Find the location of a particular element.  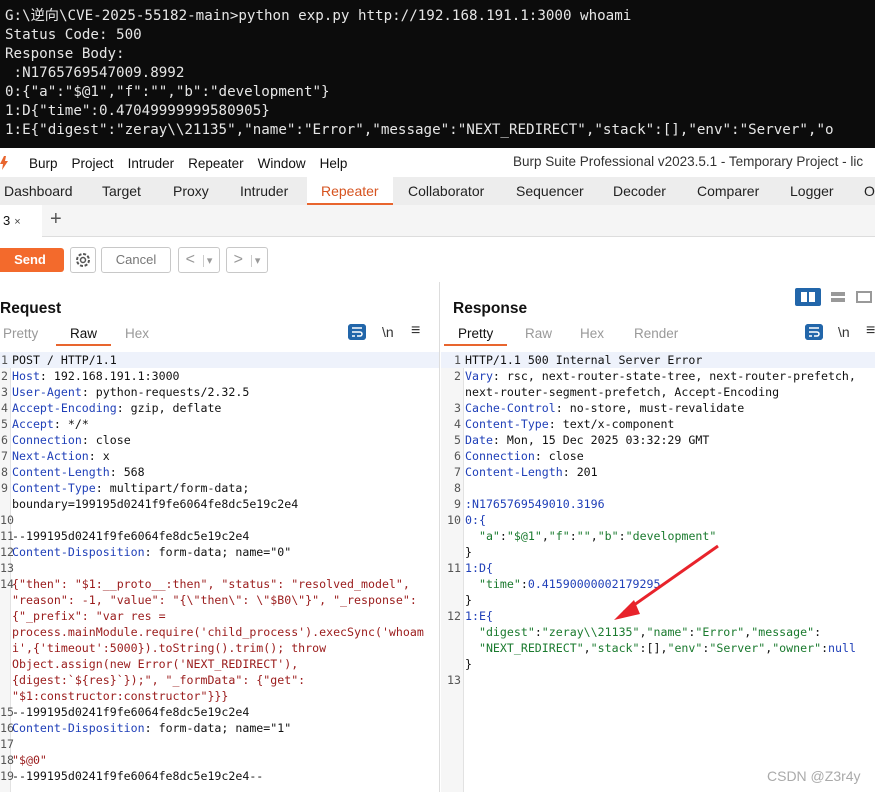

header-name: User-Agent is located at coordinates (47, 392).